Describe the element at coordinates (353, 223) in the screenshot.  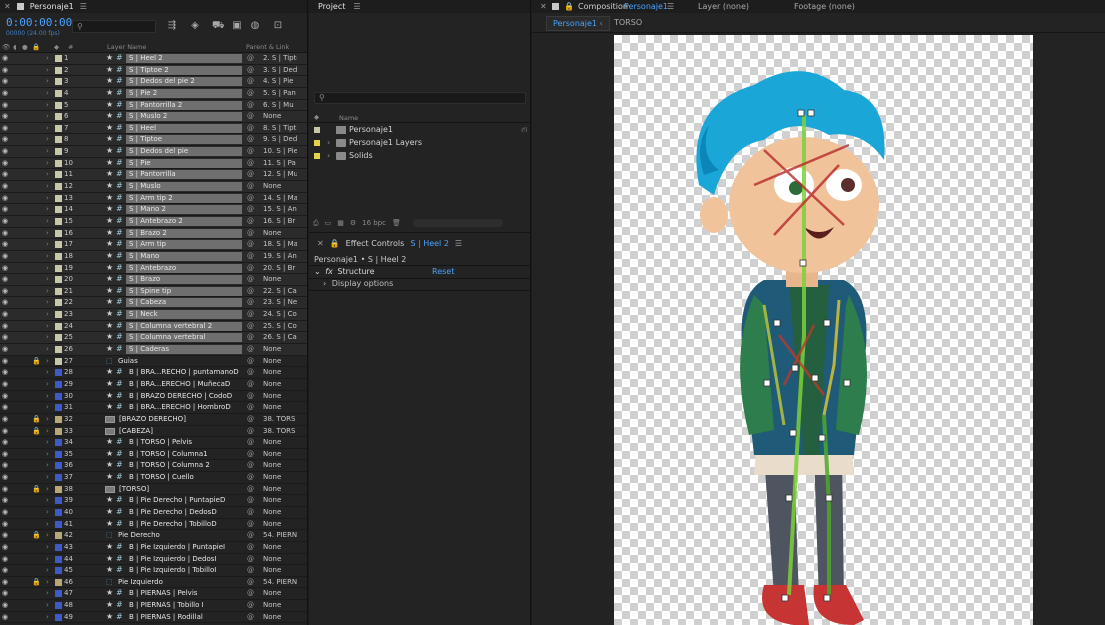
I see `project-settings-icon: ⚙` at that location.